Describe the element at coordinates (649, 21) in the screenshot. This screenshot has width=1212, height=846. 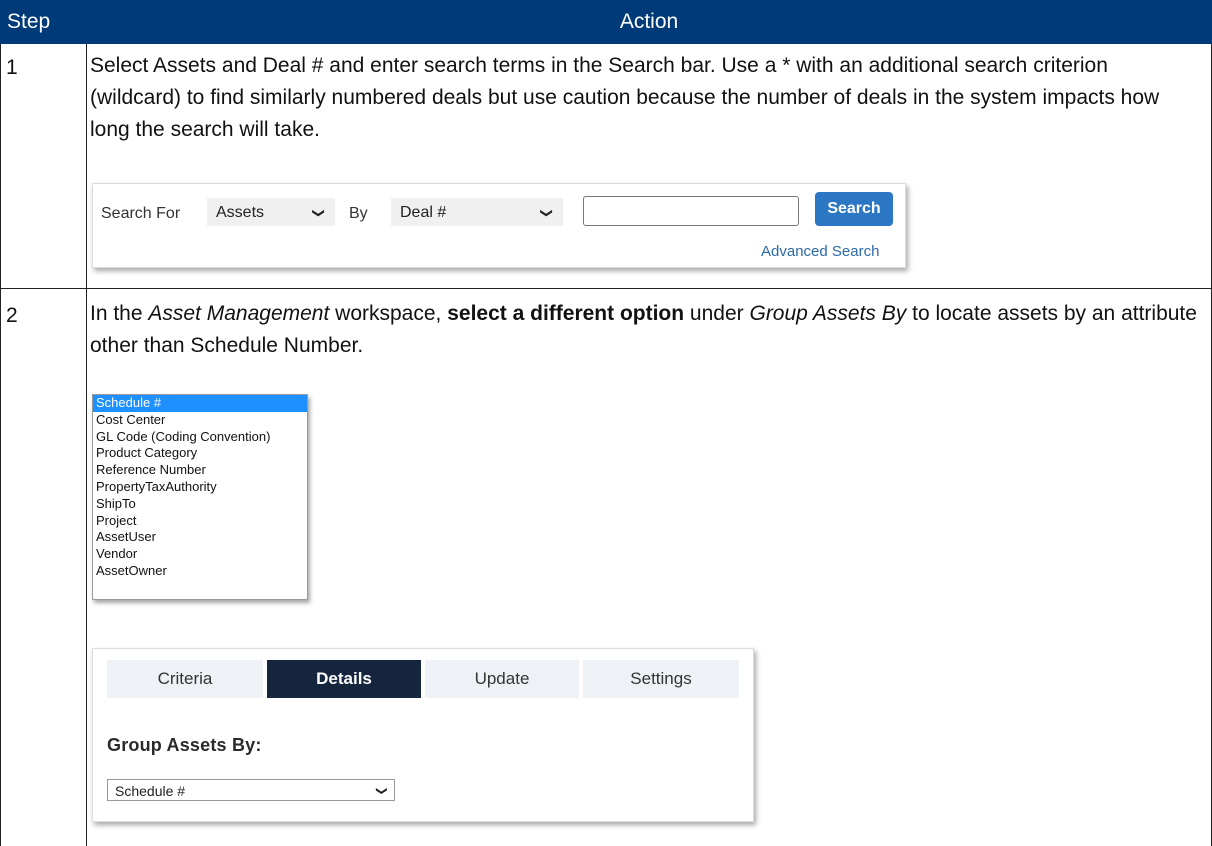
I see `header-action: Action` at that location.